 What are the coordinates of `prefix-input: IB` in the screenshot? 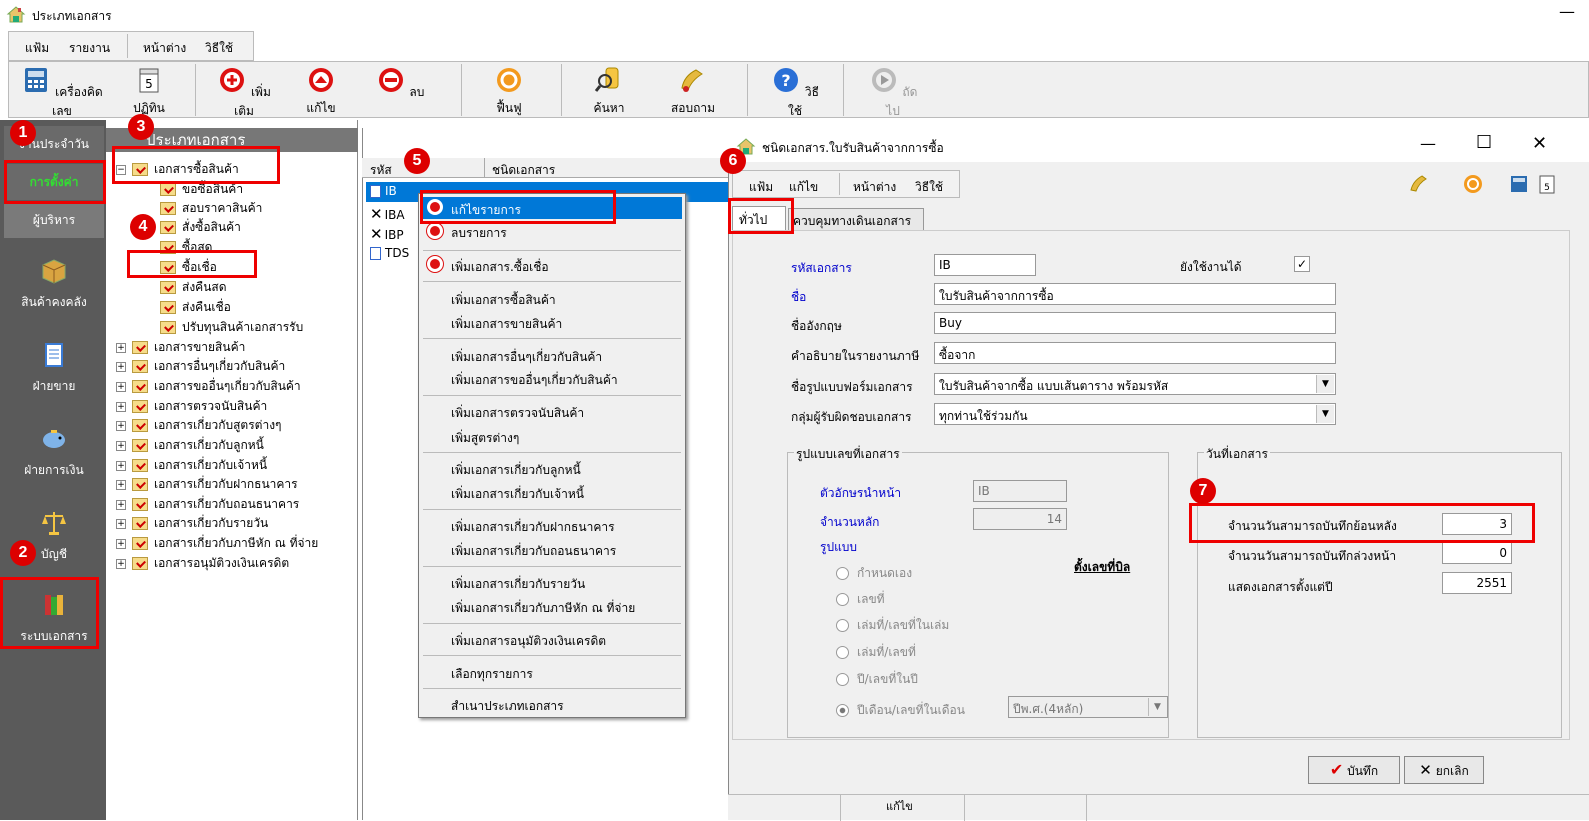 It's located at (1020, 491).